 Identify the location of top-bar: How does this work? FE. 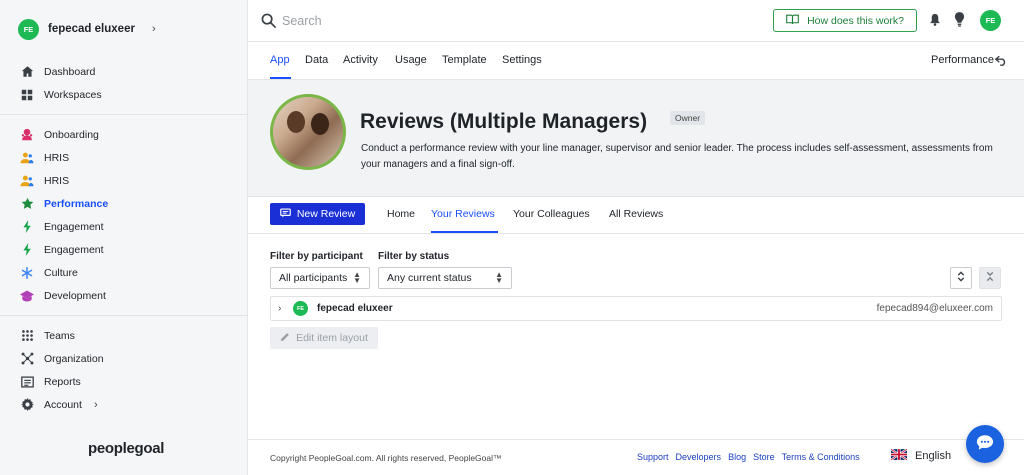
(636, 21).